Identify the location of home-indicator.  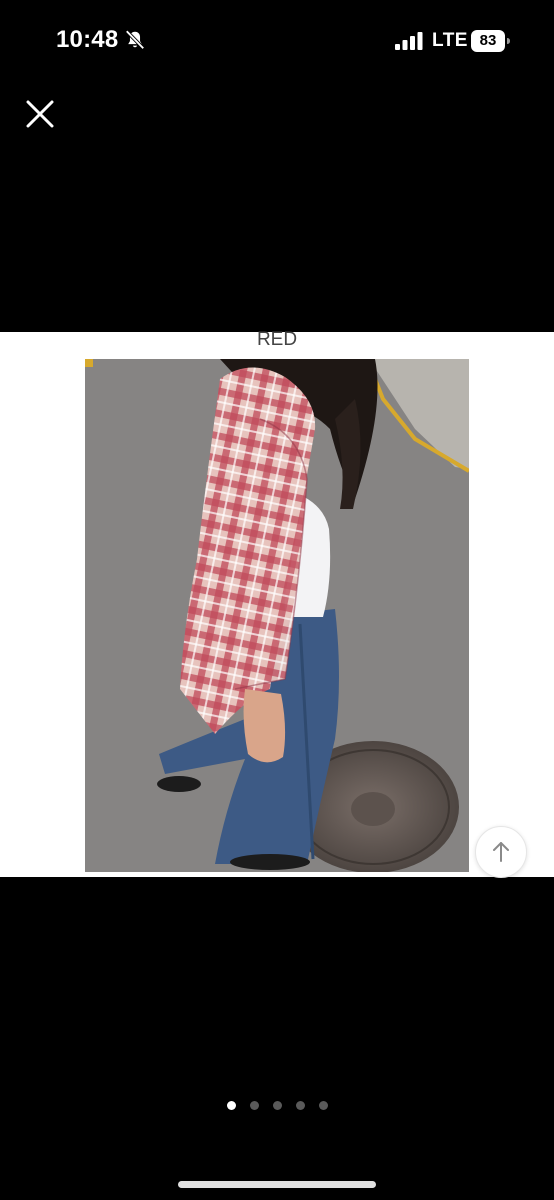
(277, 1184).